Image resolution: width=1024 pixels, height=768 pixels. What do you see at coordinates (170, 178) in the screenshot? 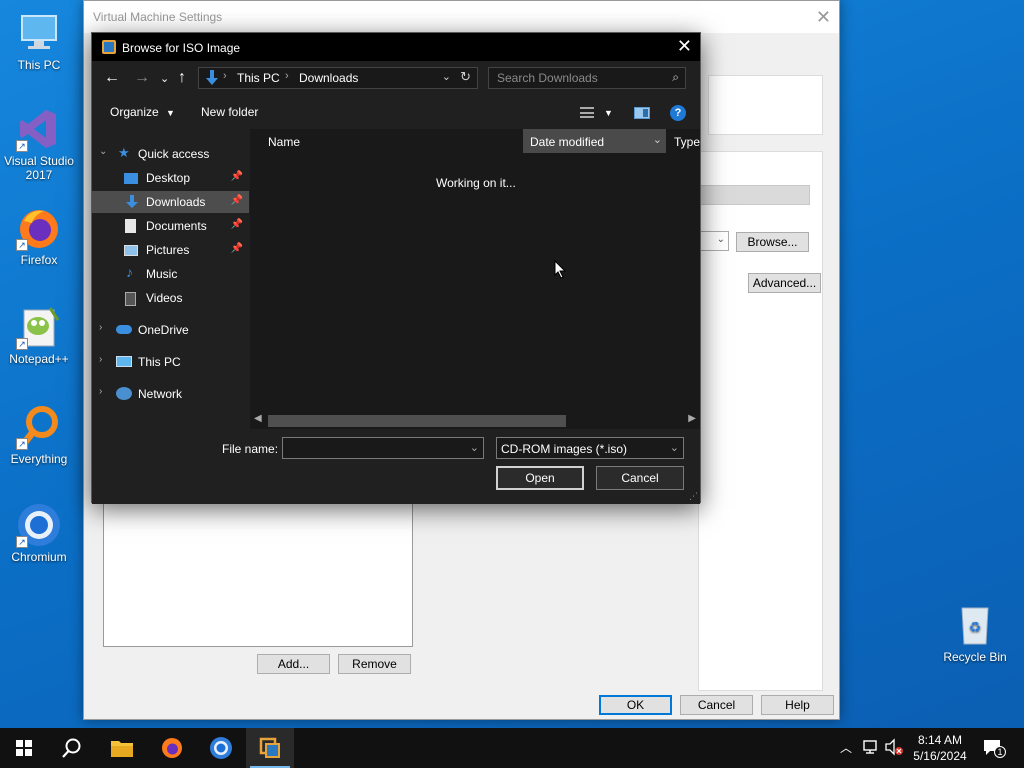
I see `nav-item-desktop: Desktop 📌` at bounding box center [170, 178].